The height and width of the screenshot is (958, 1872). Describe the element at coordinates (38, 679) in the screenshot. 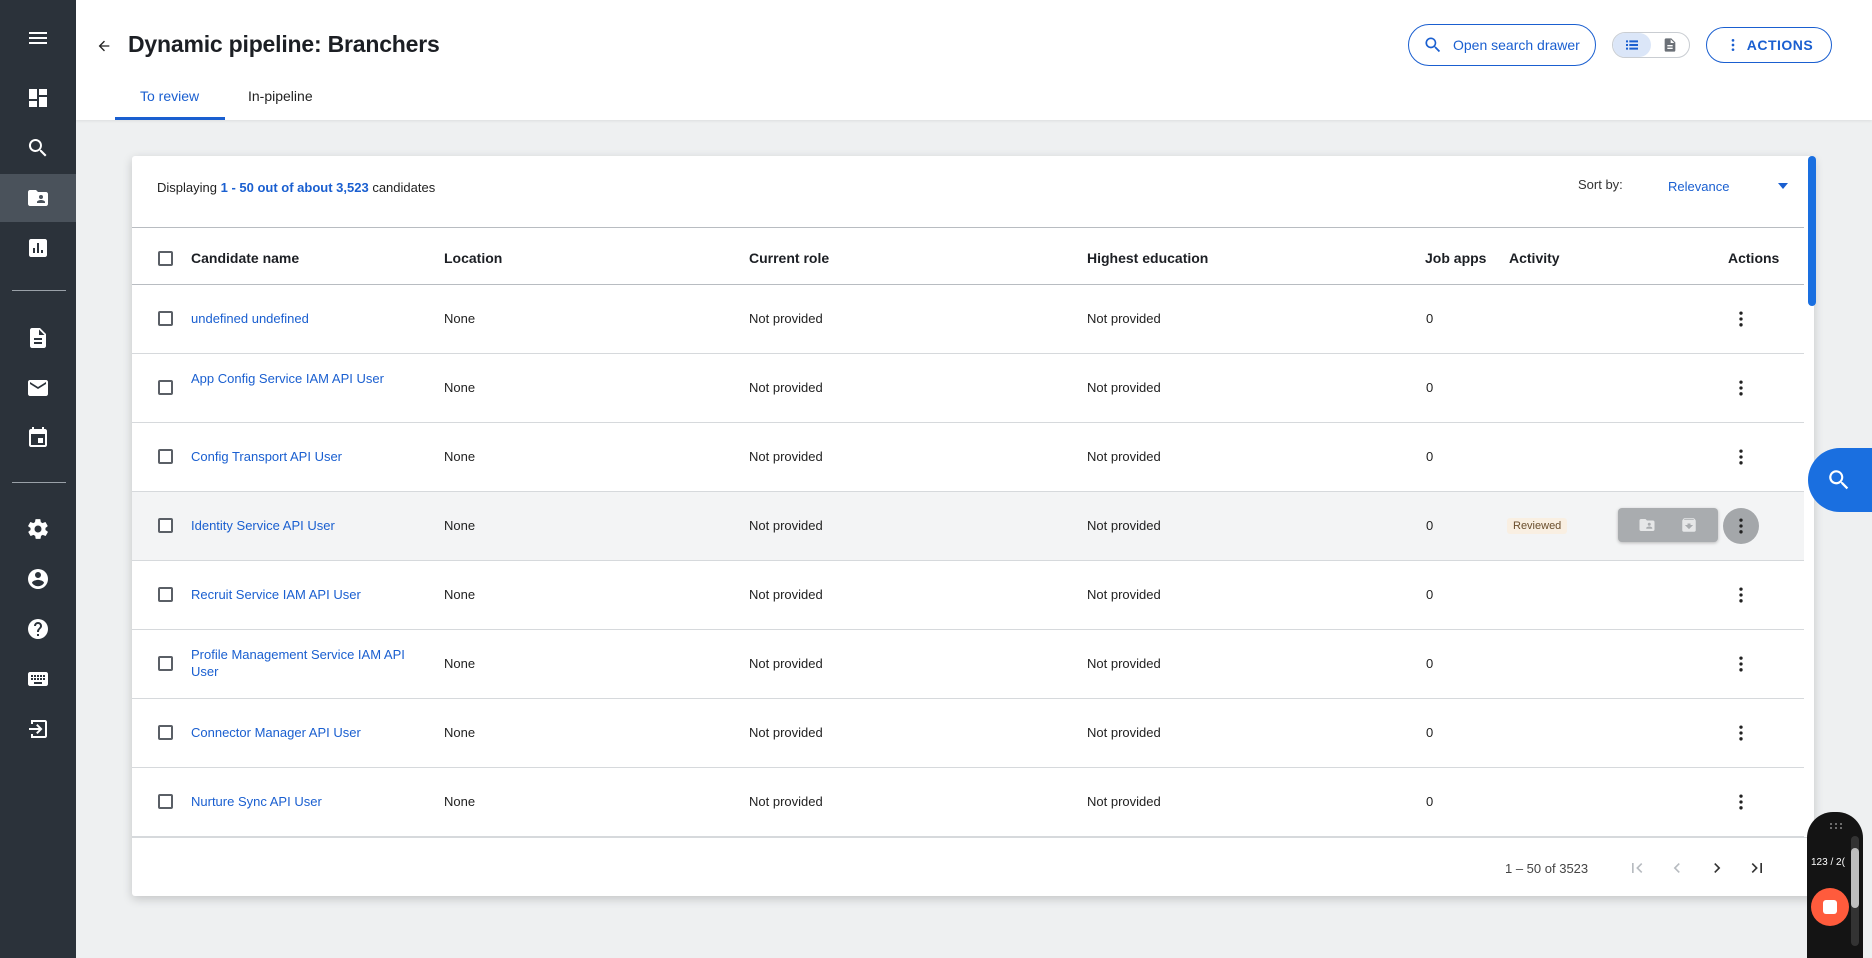

I see `keyboard-icon` at that location.